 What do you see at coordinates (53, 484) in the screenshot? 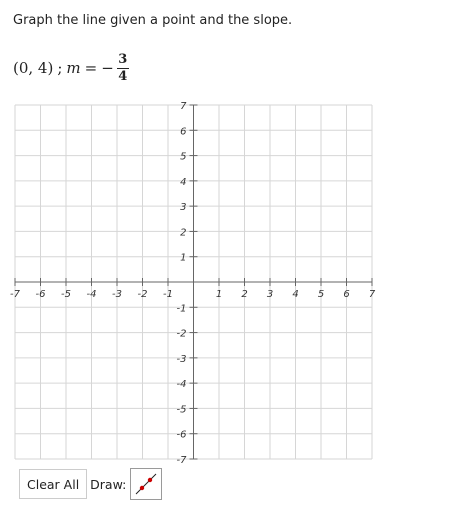
I see `clear-all-button: Clear All` at bounding box center [53, 484].